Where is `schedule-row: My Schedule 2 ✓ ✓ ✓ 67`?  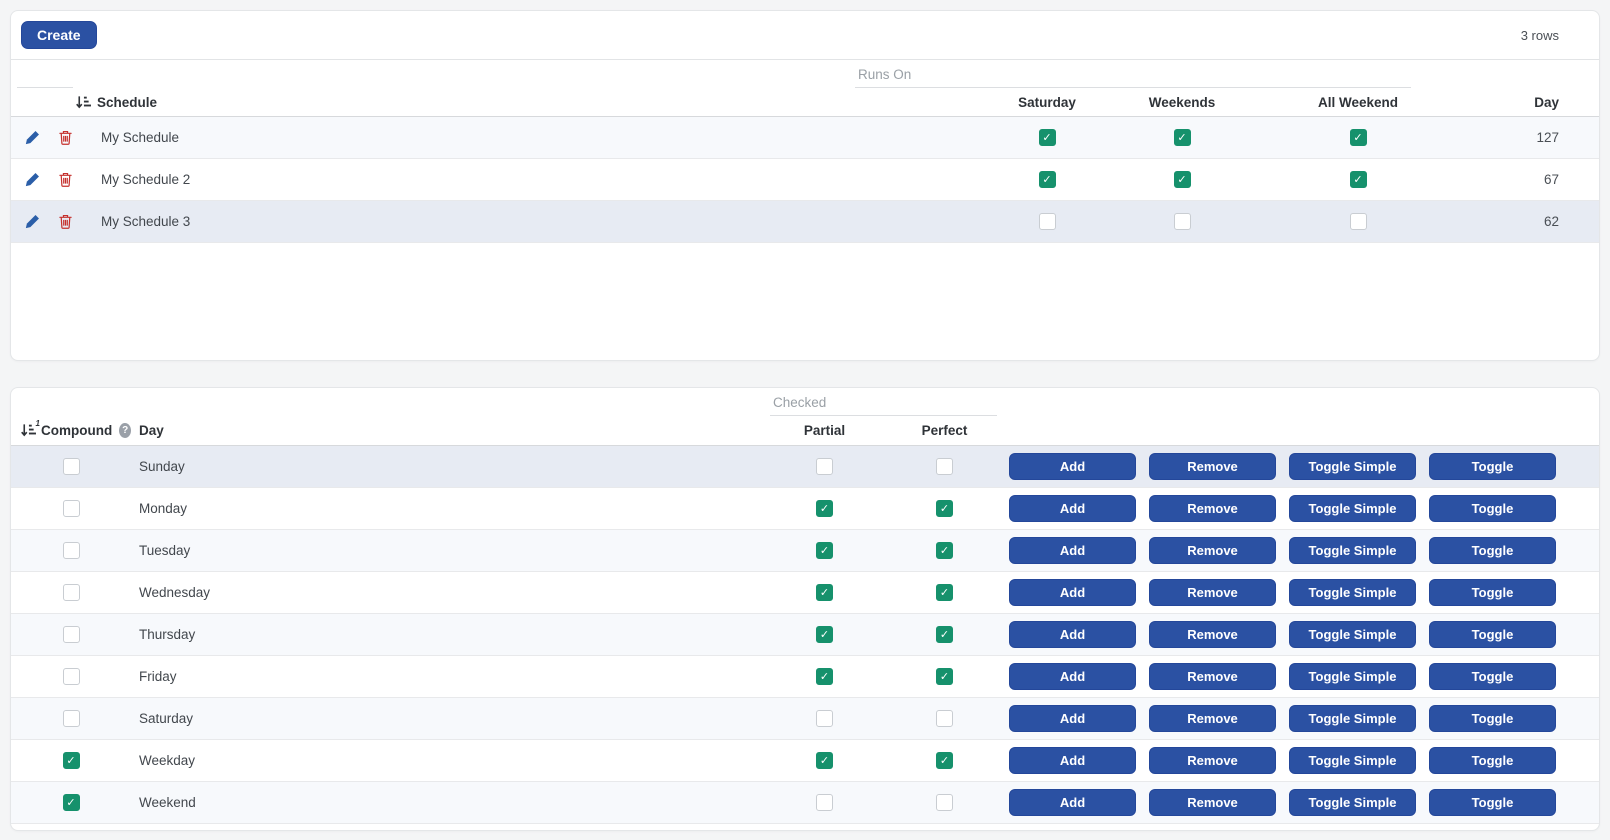 schedule-row: My Schedule 2 ✓ ✓ ✓ 67 is located at coordinates (805, 180).